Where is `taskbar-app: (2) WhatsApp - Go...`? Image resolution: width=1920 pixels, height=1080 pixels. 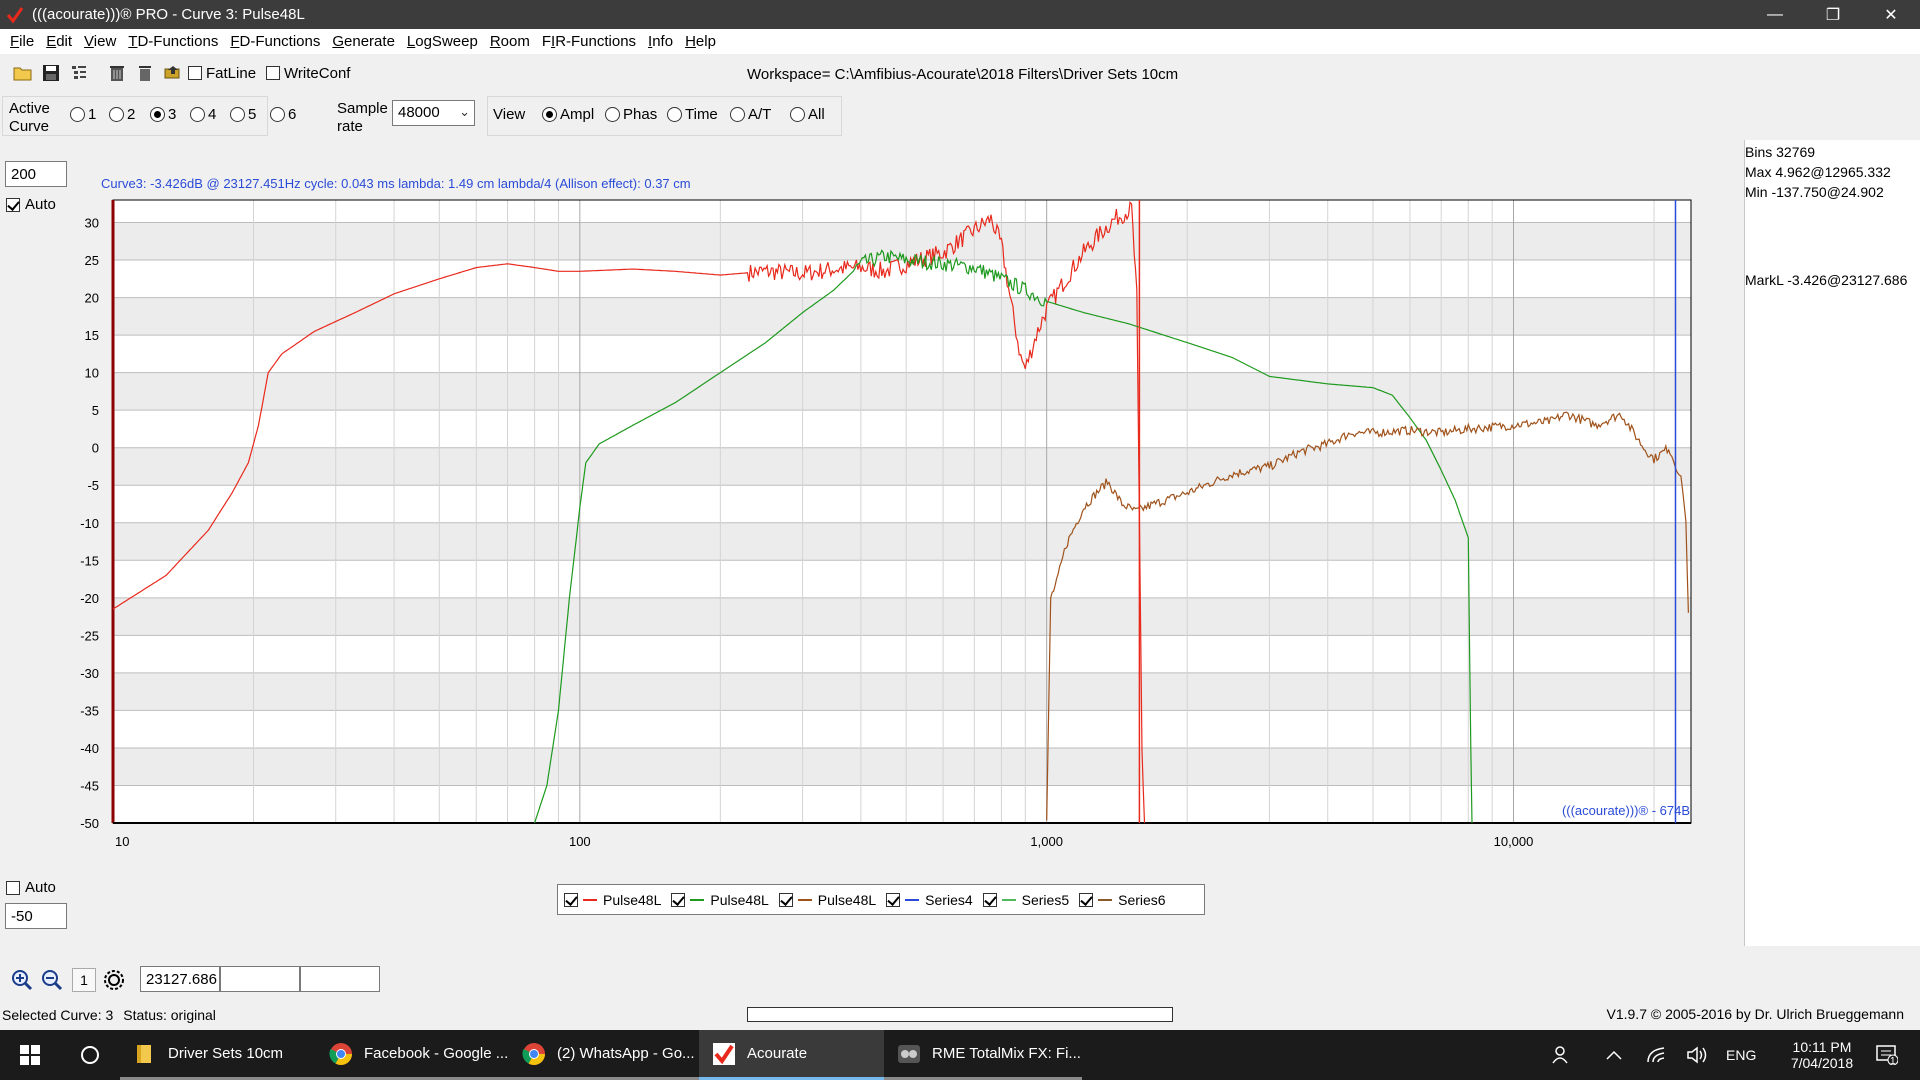 taskbar-app: (2) WhatsApp - Go... is located at coordinates (604, 1055).